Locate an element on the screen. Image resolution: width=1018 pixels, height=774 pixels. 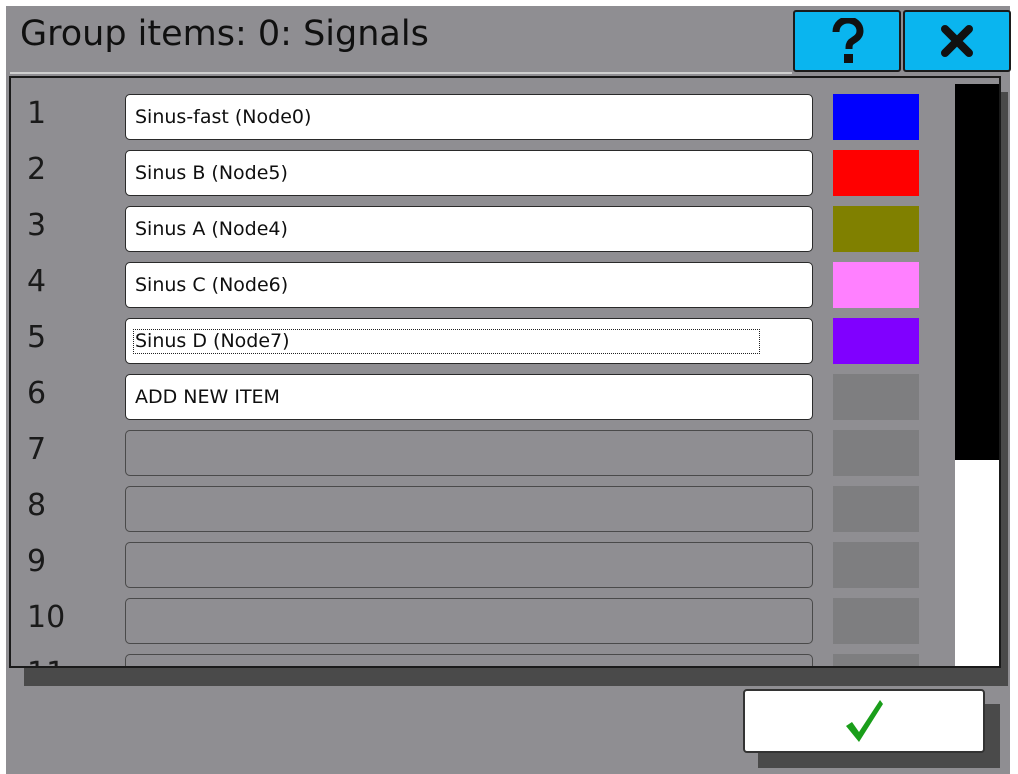
item-signal-field: Sinus-fast (Node0) is located at coordinates (469, 117).